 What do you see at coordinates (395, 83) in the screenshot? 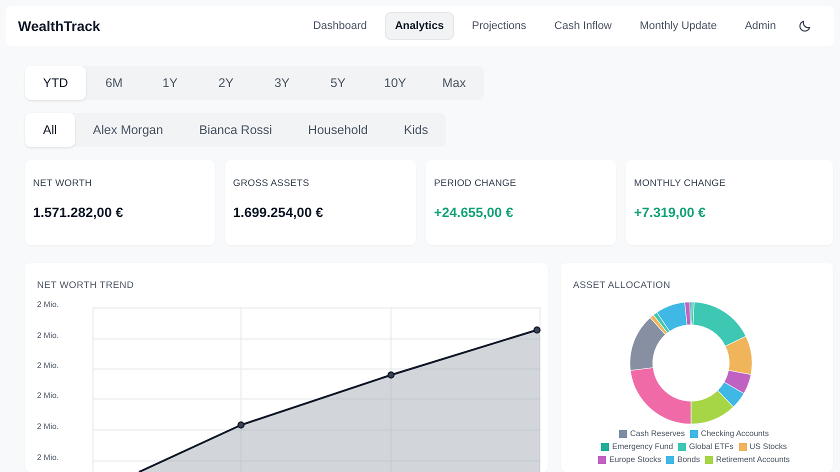
I see `range-tab: 10Y` at bounding box center [395, 83].